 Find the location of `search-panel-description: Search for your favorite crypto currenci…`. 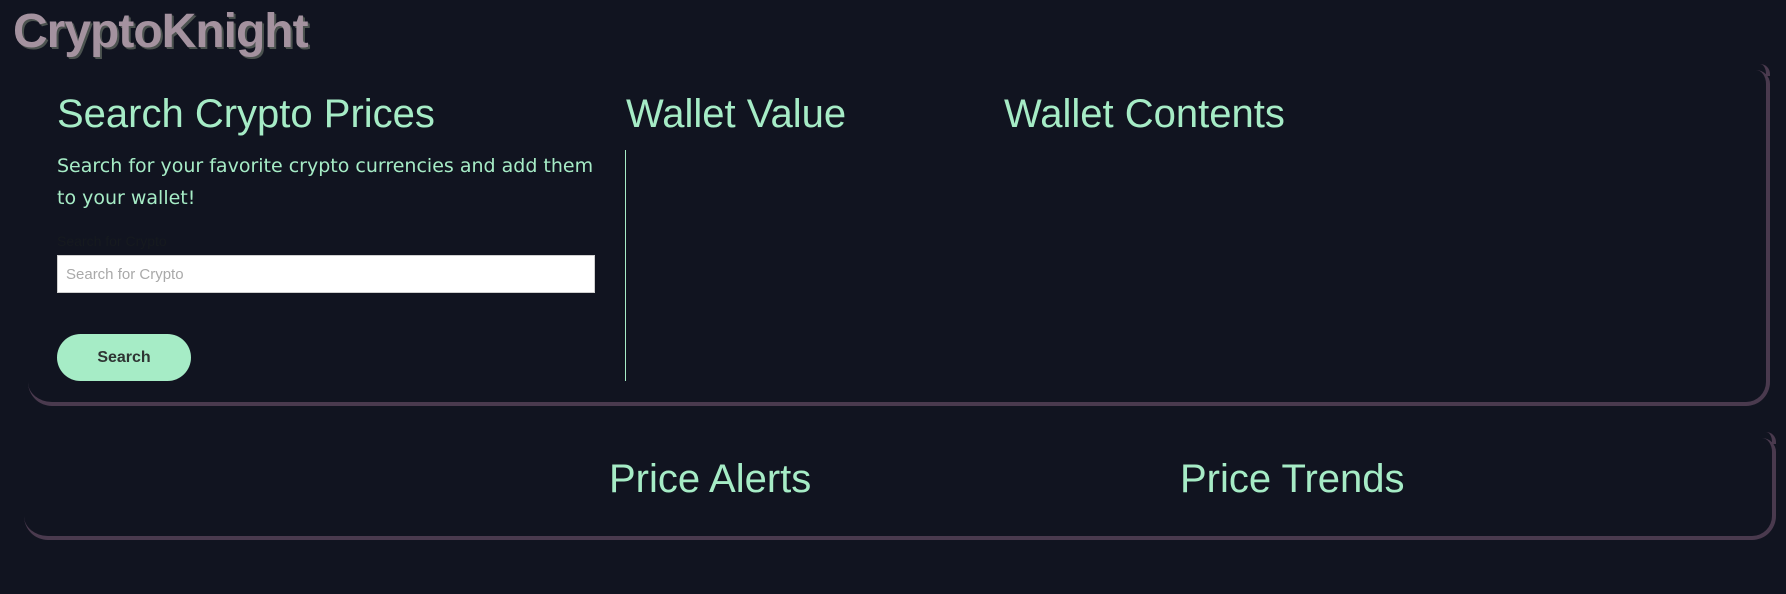

search-panel-description: Search for your favorite crypto currenci… is located at coordinates (325, 182).